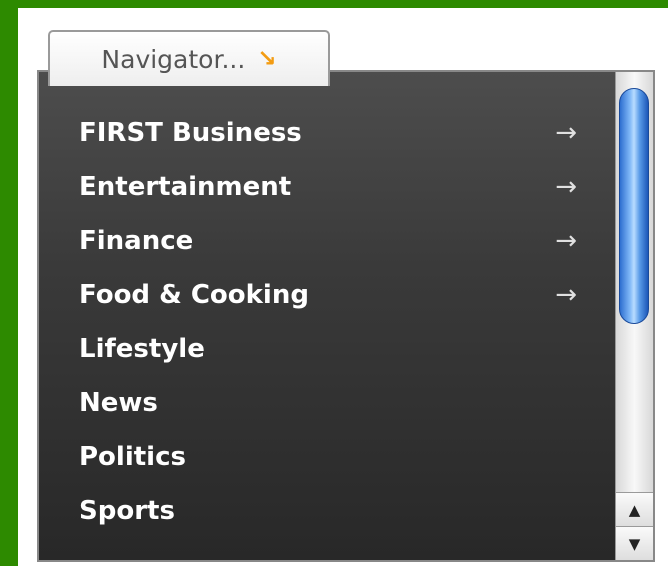  Describe the element at coordinates (267, 59) in the screenshot. I see `arrow-down-right-icon: ↘` at that location.